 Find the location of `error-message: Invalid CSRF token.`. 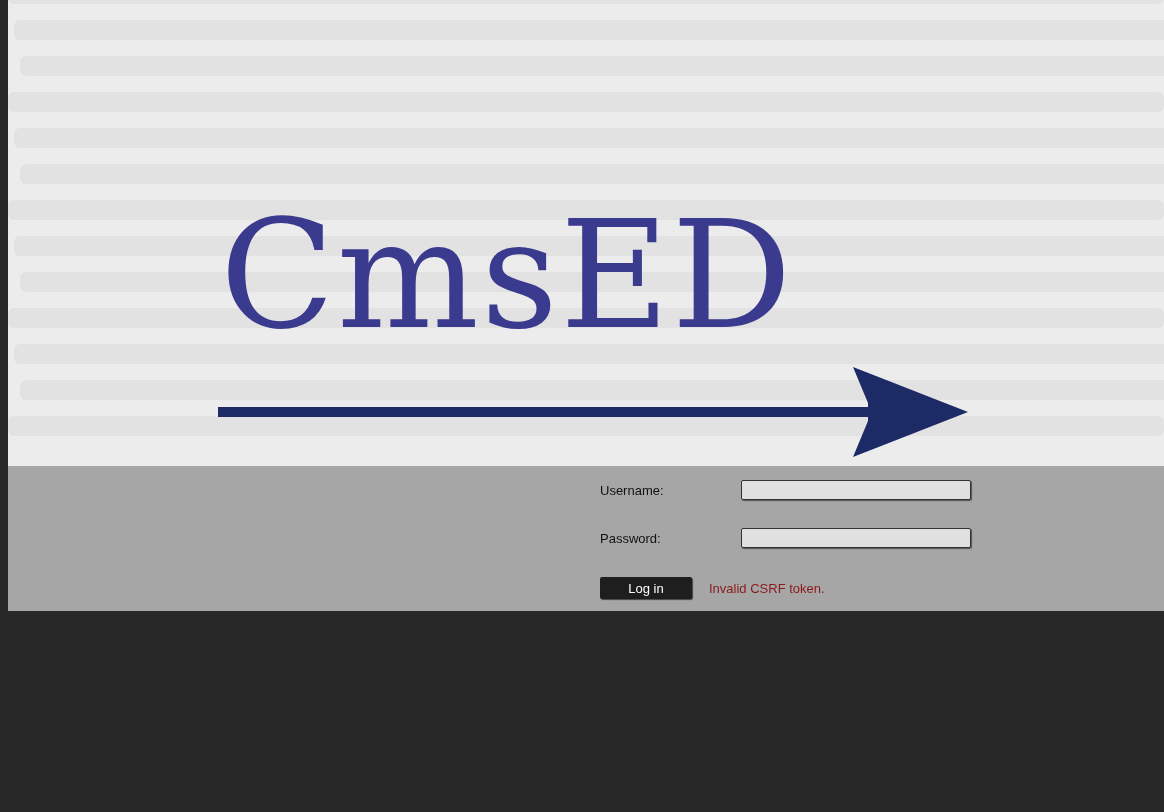

error-message: Invalid CSRF token. is located at coordinates (767, 588).